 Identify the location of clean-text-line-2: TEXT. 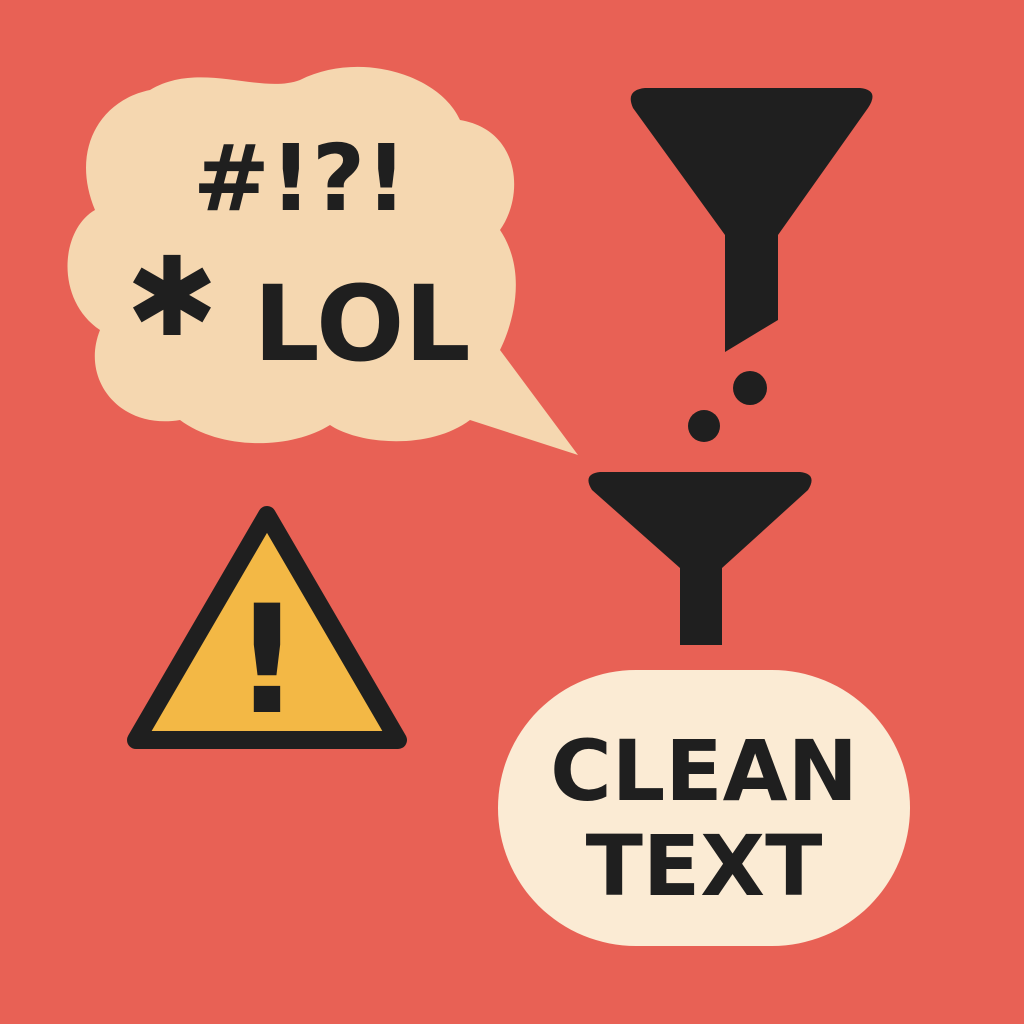
(704, 866).